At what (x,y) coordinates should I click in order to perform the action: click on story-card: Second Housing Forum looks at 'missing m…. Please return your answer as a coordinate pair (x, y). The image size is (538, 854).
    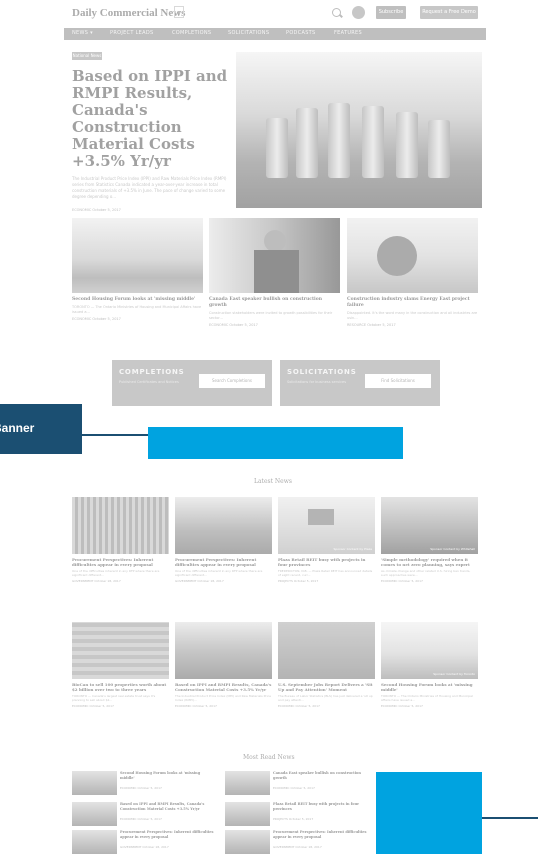
    Looking at the image, I should click on (137, 269).